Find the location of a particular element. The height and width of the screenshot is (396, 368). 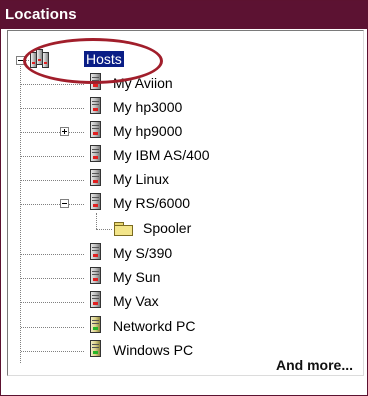

tree-node-label: My hp3000 is located at coordinates (148, 107).